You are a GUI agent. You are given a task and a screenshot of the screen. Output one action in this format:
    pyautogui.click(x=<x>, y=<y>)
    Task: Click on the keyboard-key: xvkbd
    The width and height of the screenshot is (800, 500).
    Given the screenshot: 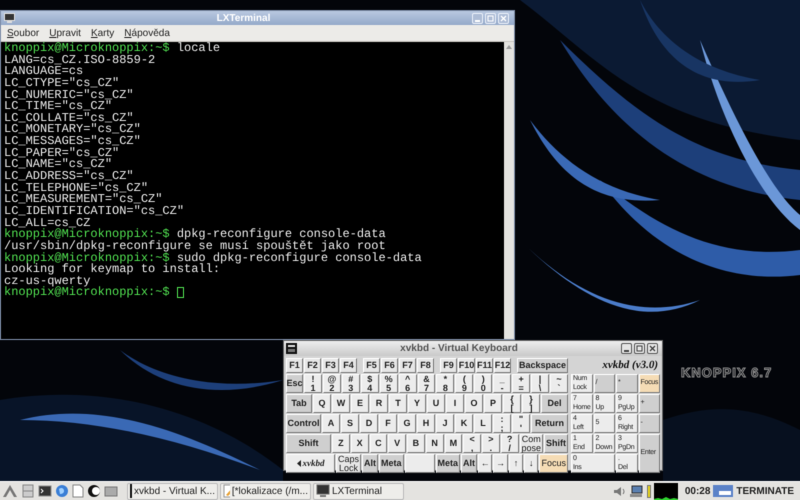 What is the action you would take?
    pyautogui.click(x=310, y=463)
    